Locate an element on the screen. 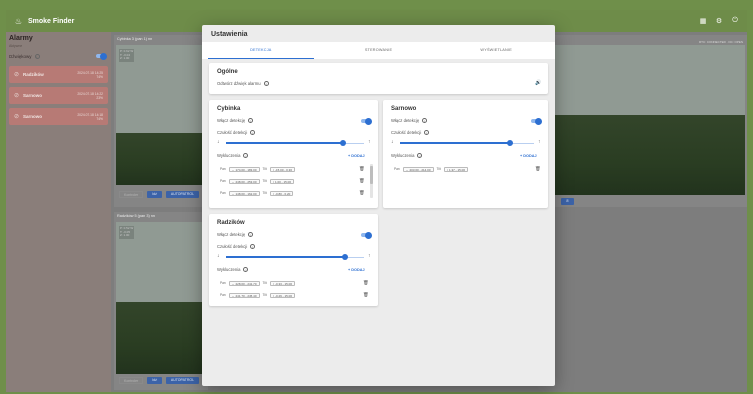 Image resolution: width=753 pixels, height=394 pixels. power-icon: ⏻ is located at coordinates (735, 21).